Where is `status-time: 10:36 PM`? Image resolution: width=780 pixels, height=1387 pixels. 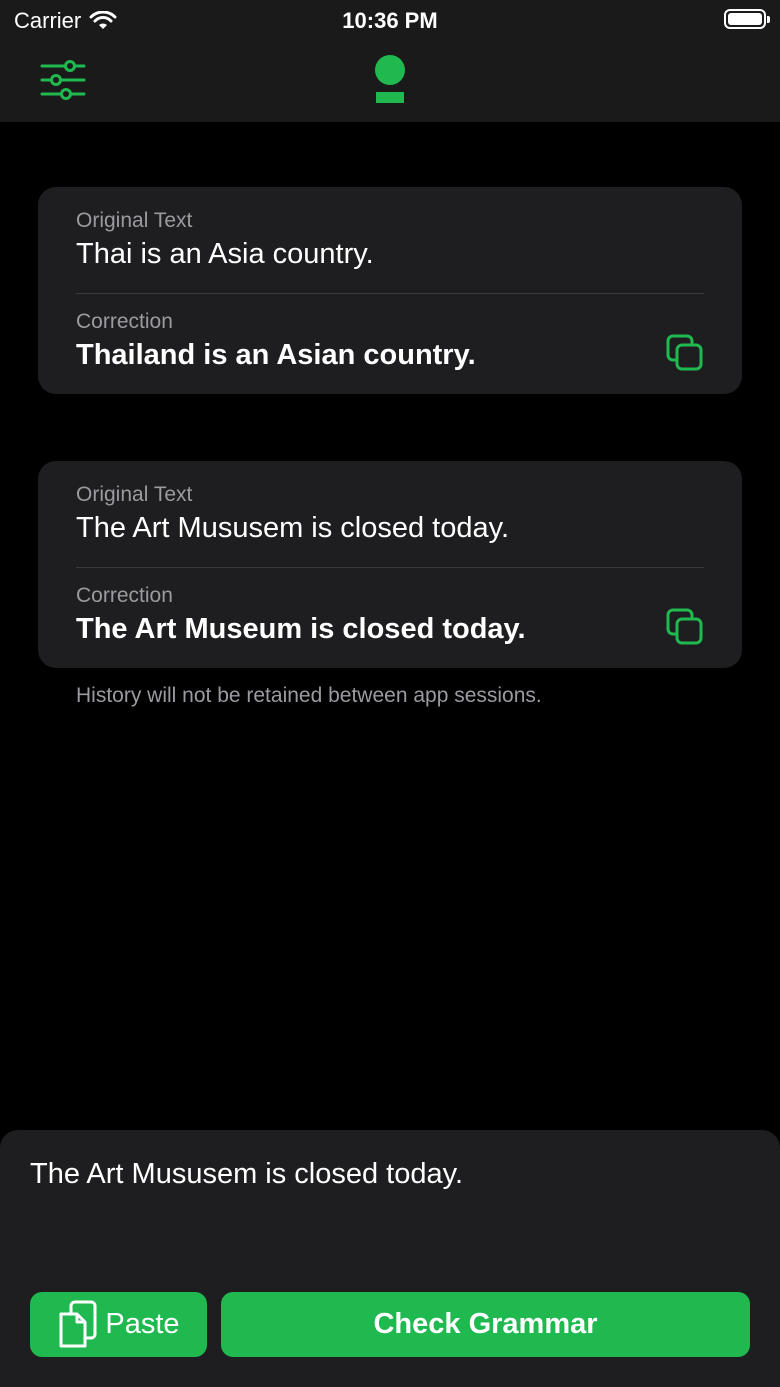
status-time: 10:36 PM is located at coordinates (390, 20).